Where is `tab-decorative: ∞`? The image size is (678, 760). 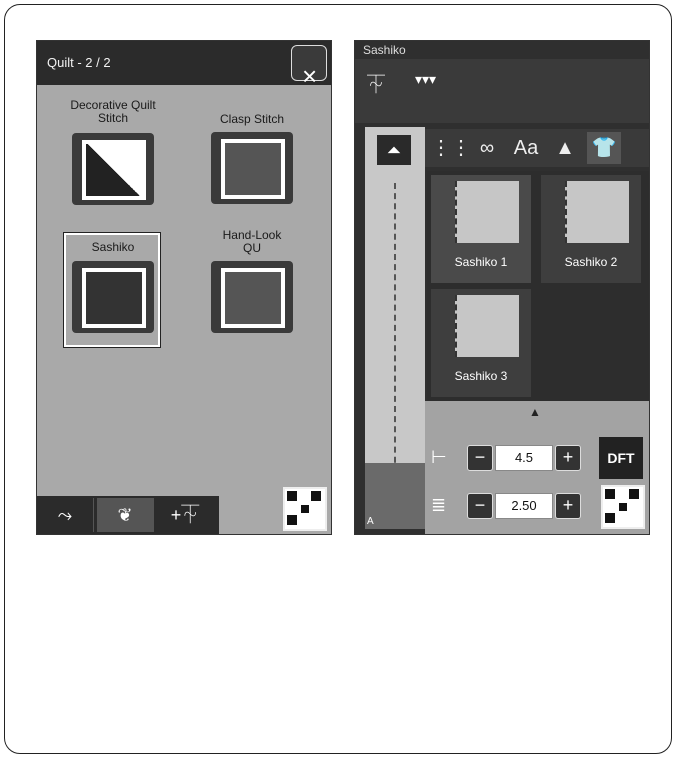 tab-decorative: ∞ is located at coordinates (487, 148).